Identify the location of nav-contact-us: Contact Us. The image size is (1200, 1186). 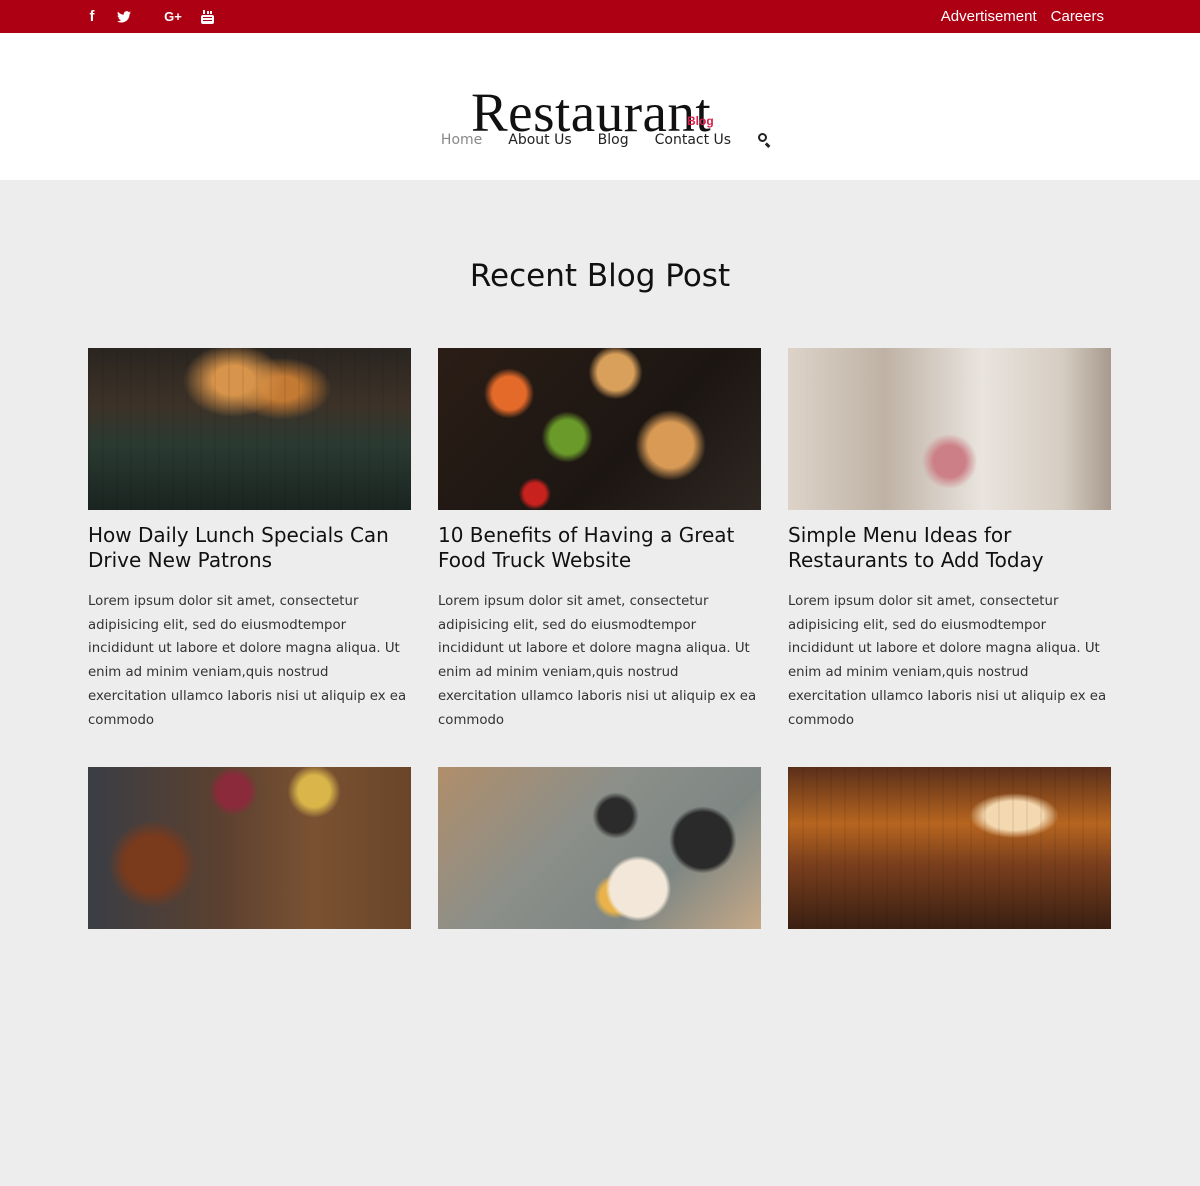
(693, 140).